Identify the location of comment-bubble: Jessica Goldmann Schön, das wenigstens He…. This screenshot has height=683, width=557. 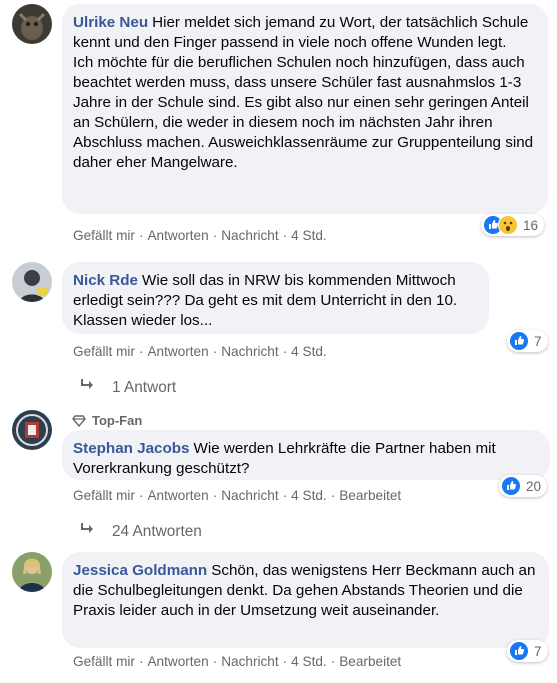
(305, 600).